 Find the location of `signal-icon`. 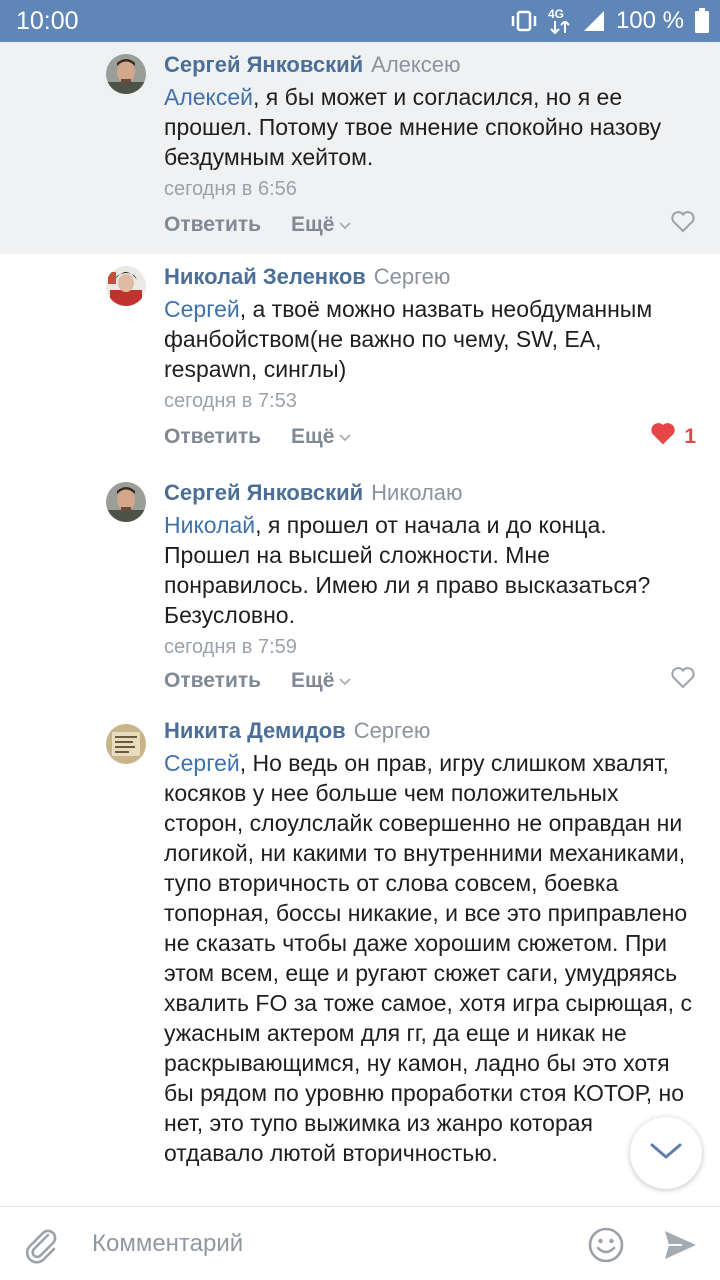

signal-icon is located at coordinates (594, 21).